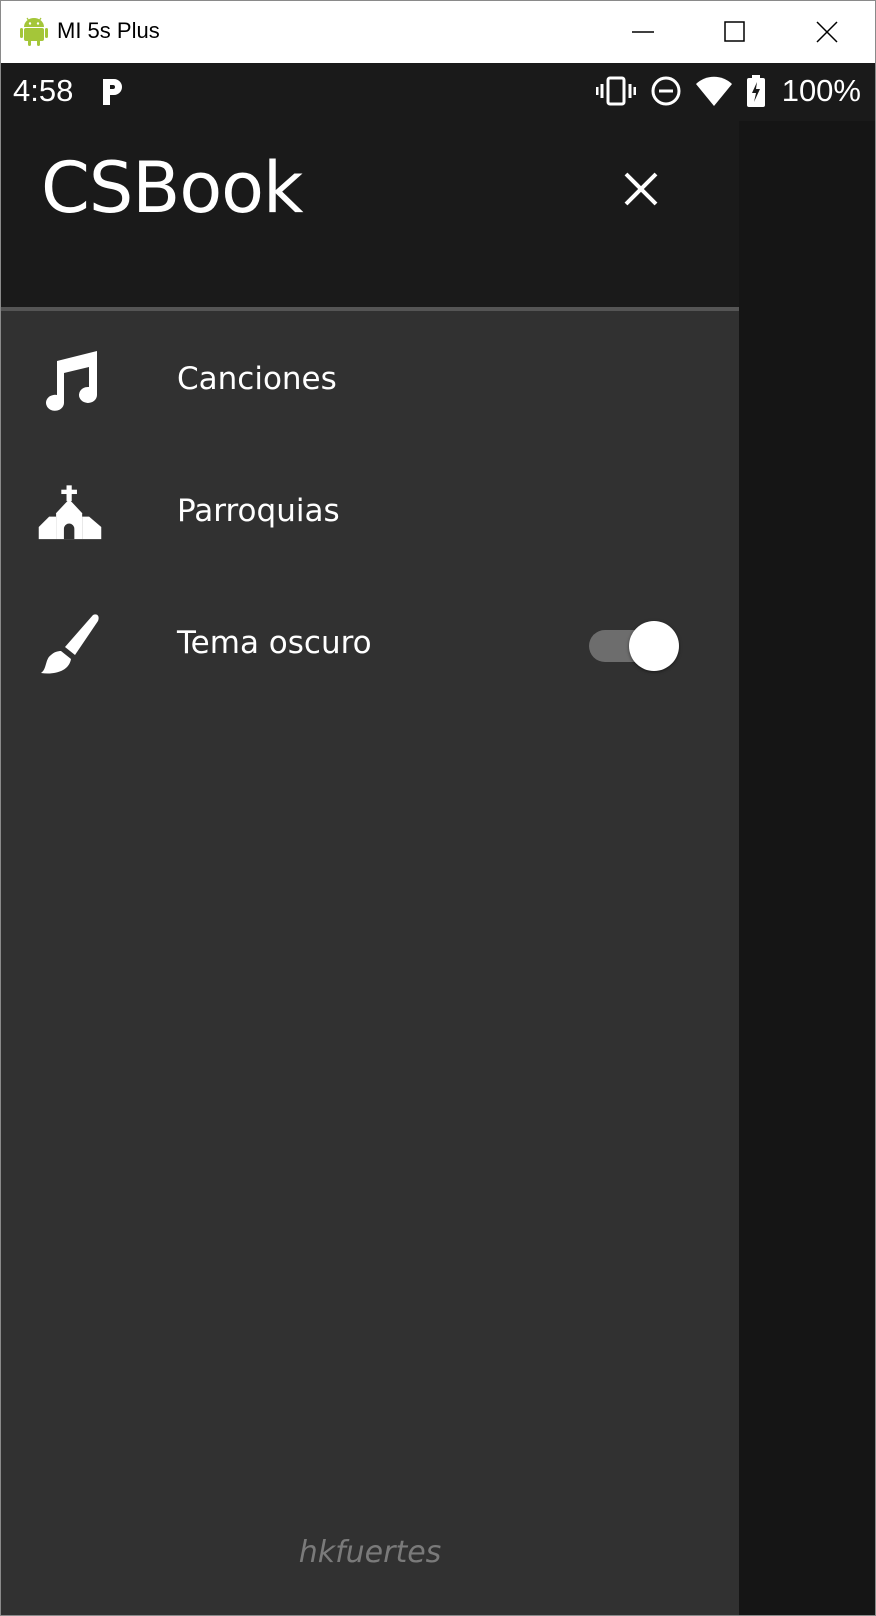 The image size is (876, 1616). Describe the element at coordinates (821, 90) in the screenshot. I see `battery-percentage: 100%` at that location.